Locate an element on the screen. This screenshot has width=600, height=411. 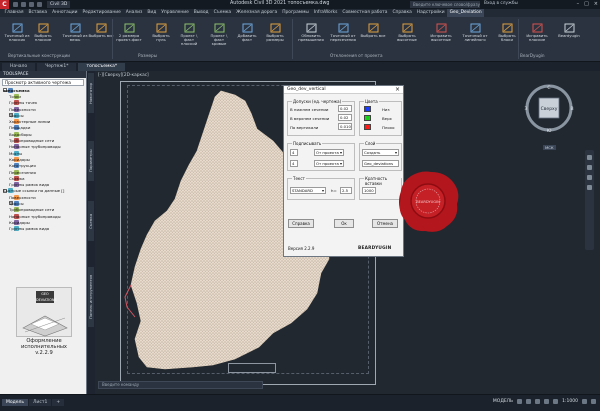
document-tab: топосъемка* is located at coordinates (102, 67).